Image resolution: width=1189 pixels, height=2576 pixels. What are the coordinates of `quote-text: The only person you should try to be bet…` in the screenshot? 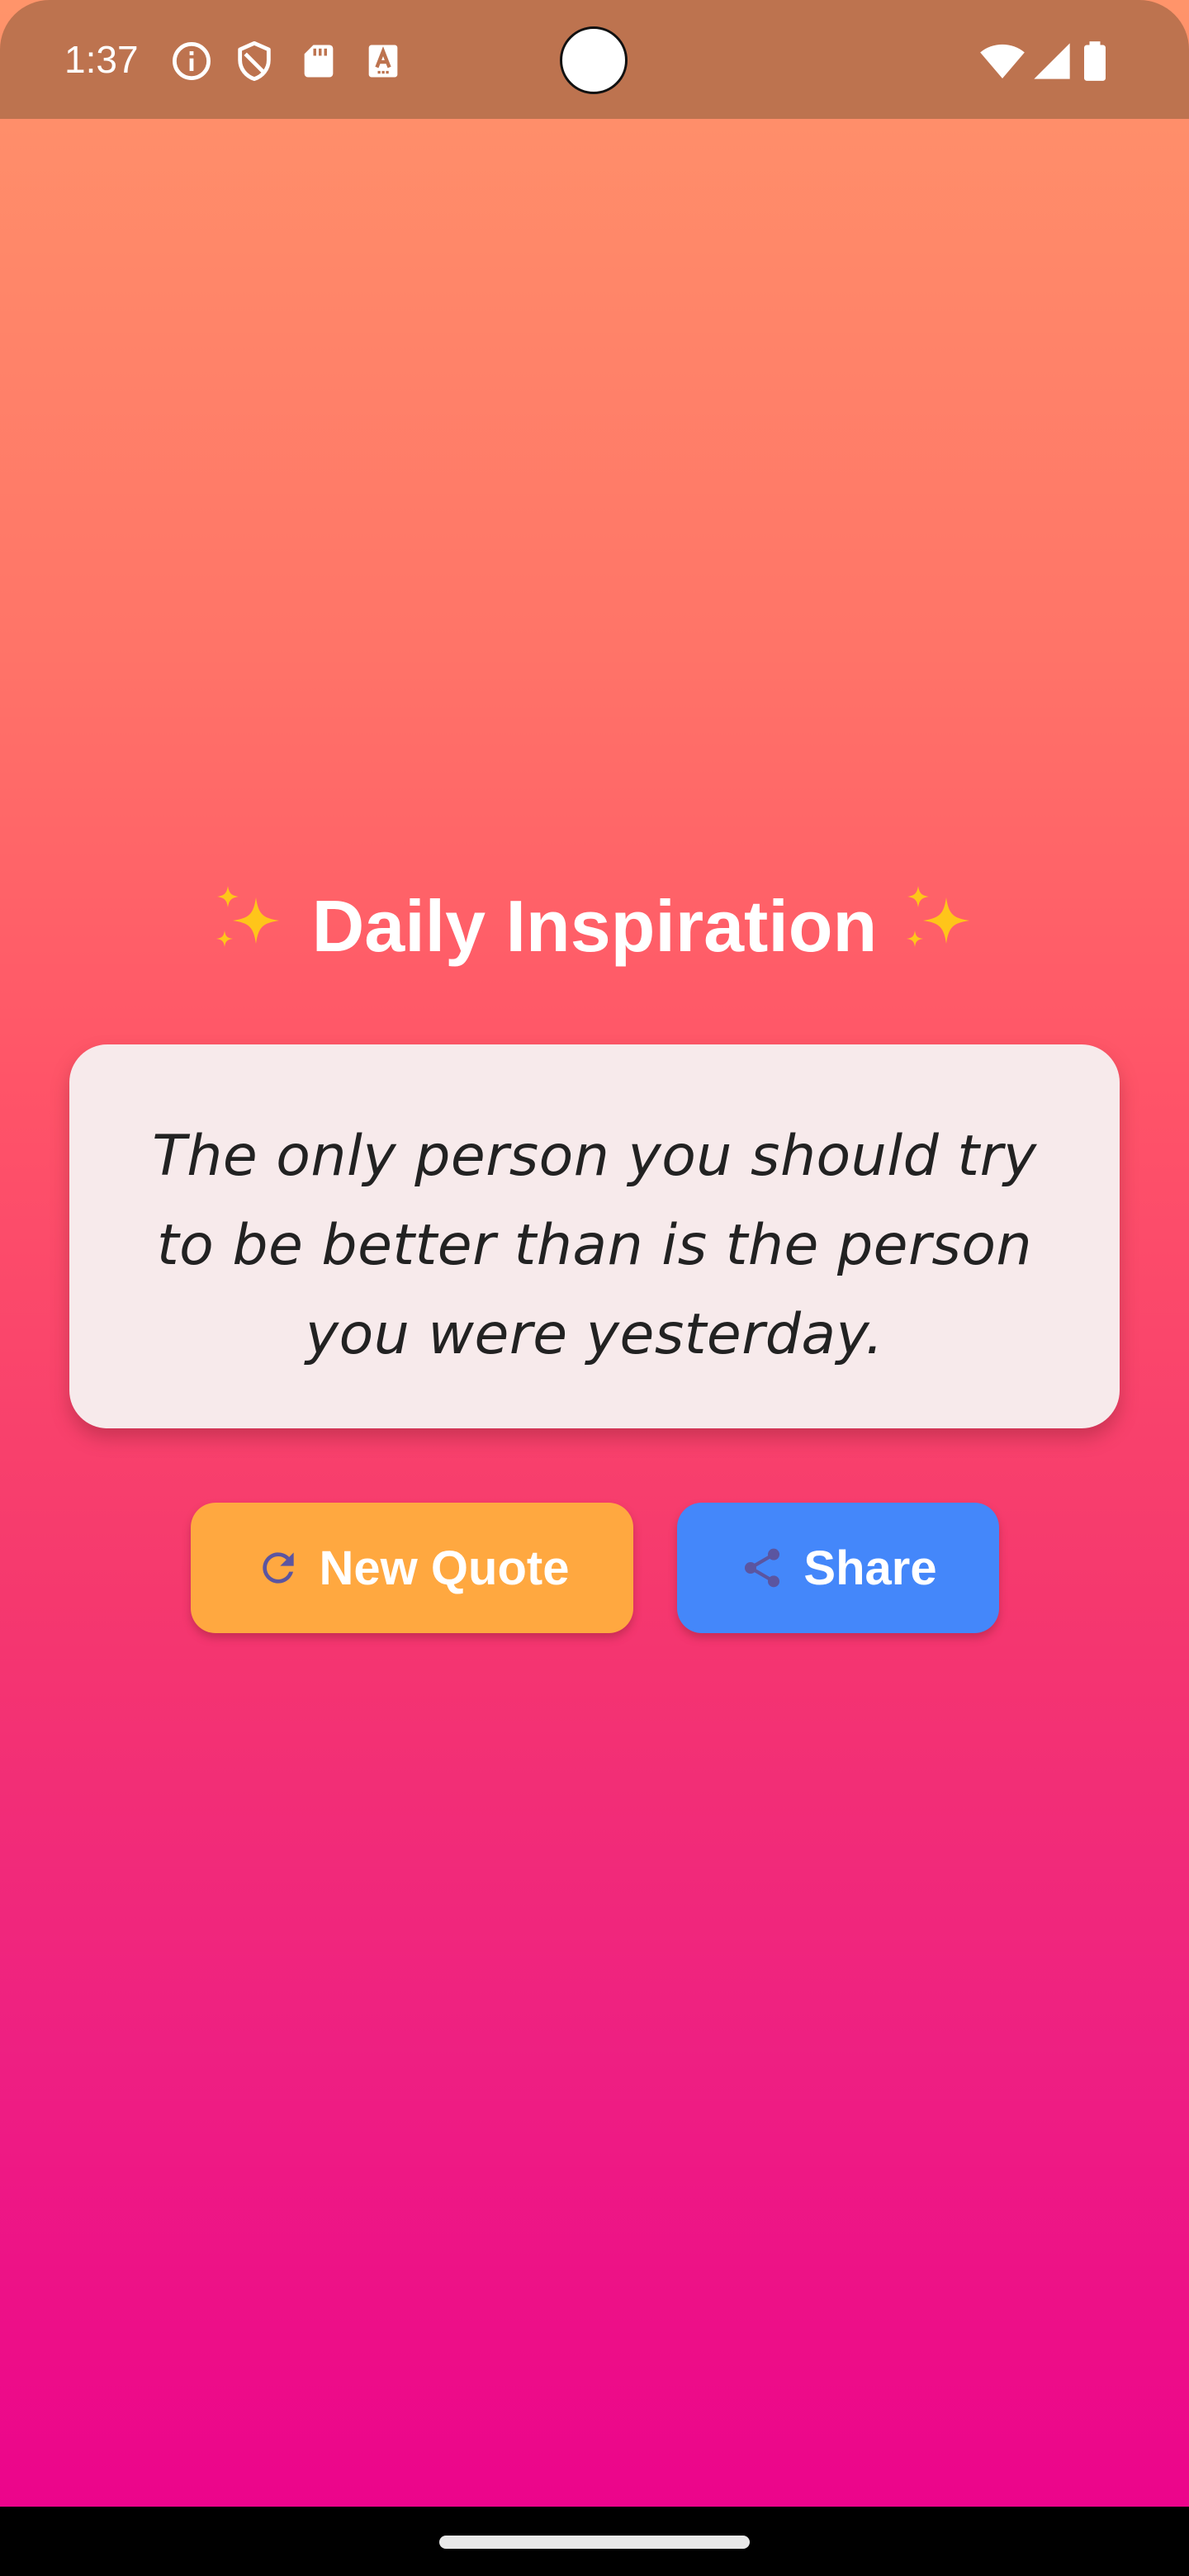 It's located at (594, 1245).